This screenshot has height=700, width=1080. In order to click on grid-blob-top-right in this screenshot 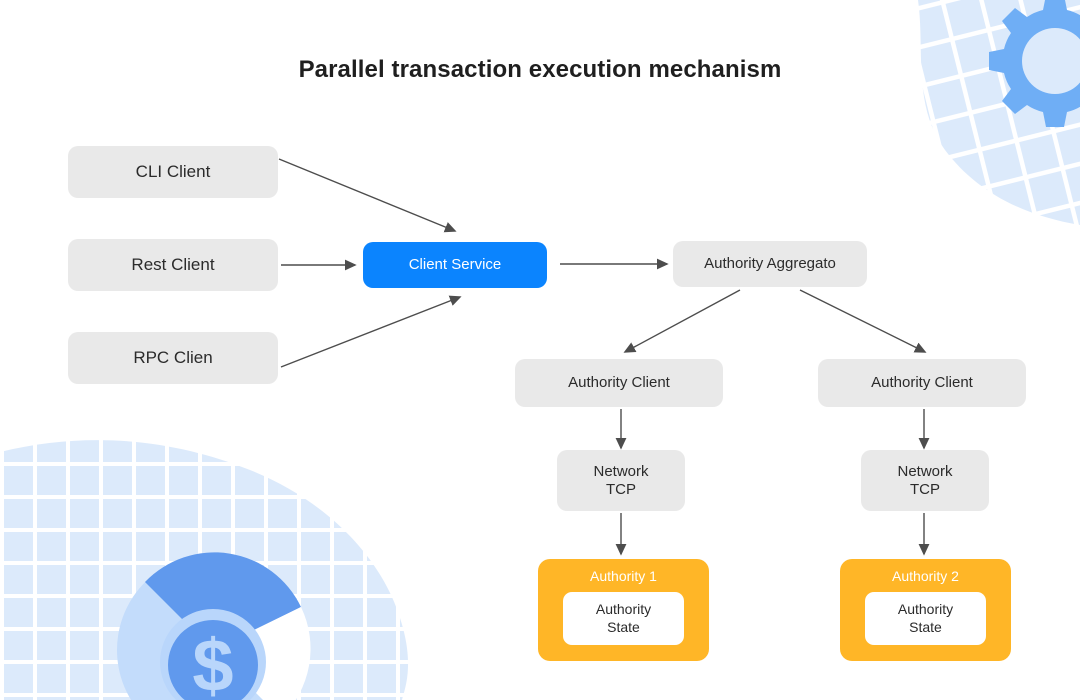, I will do `click(999, 112)`.